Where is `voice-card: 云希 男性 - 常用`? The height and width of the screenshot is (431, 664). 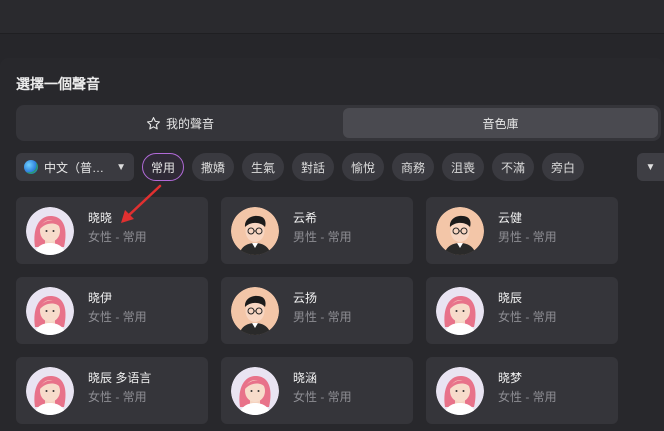
voice-card: 云希 男性 - 常用 is located at coordinates (317, 230).